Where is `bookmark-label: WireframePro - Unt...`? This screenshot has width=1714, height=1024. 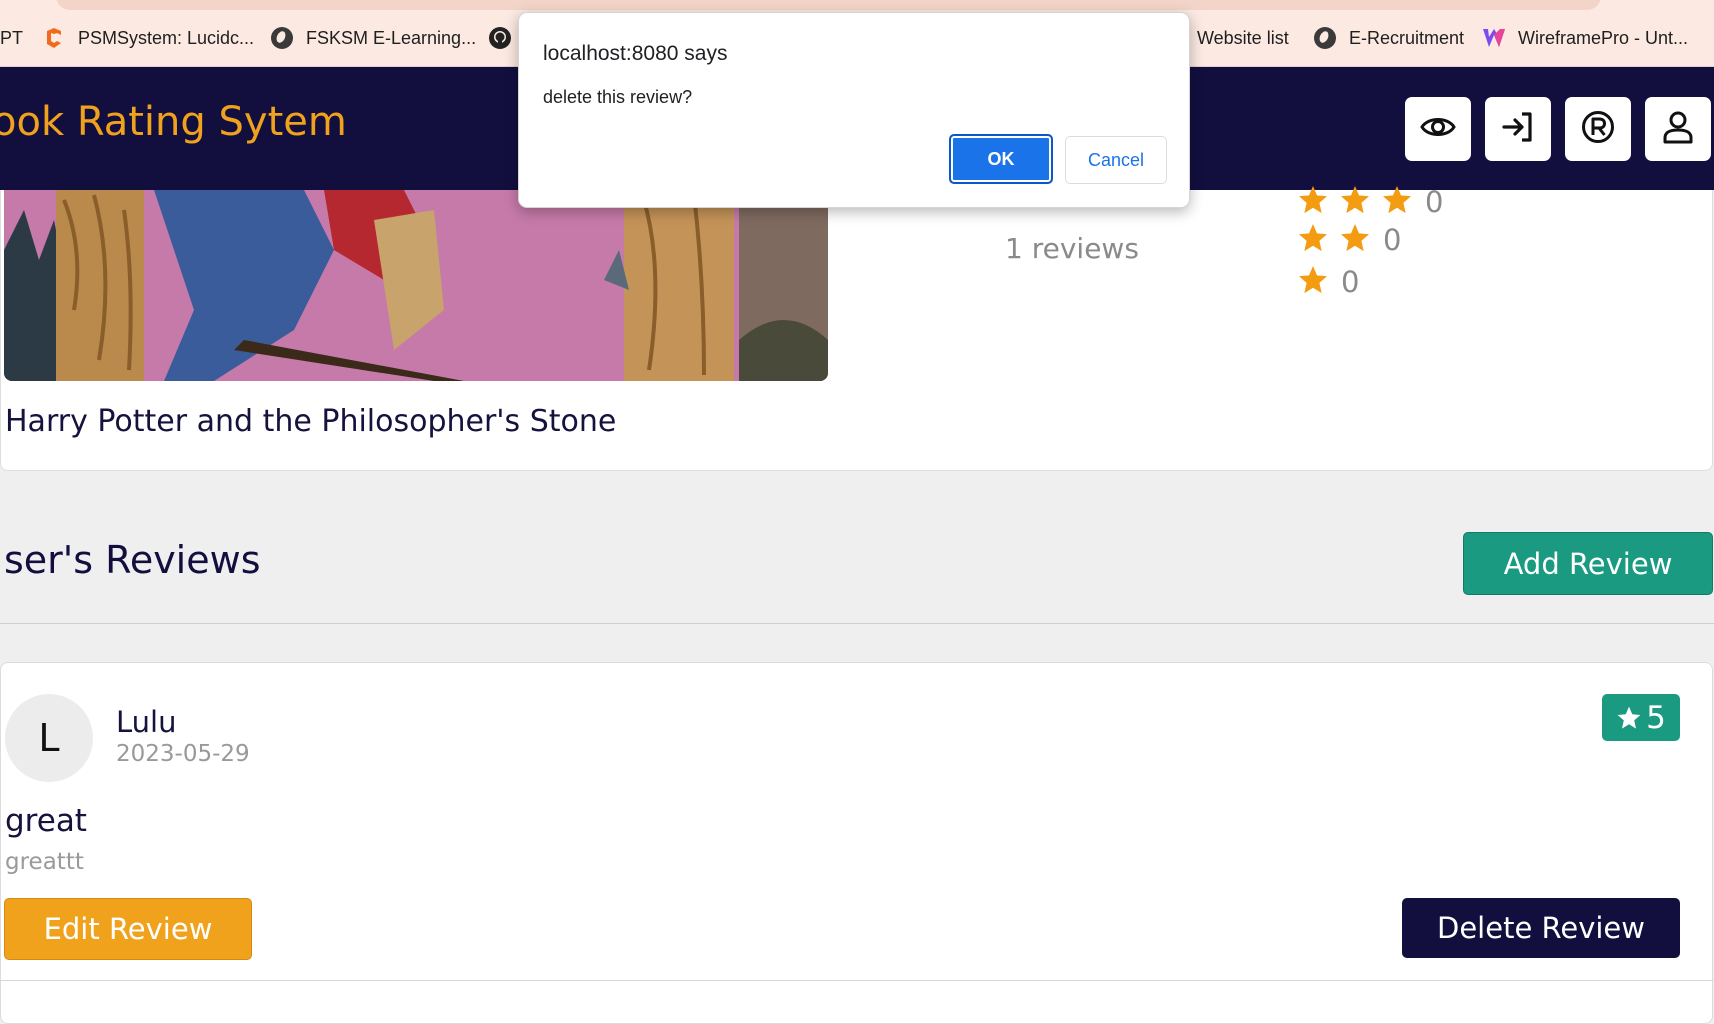 bookmark-label: WireframePro - Unt... is located at coordinates (1603, 37).